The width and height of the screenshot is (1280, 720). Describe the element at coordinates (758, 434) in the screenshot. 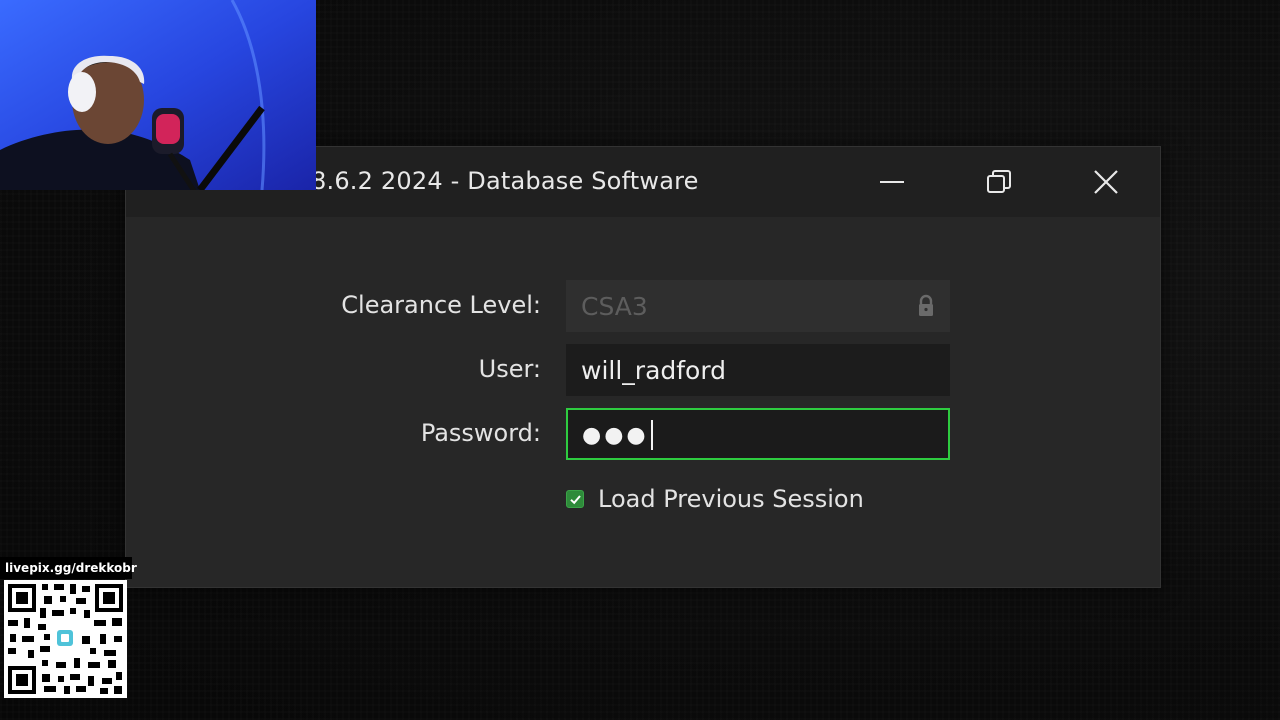

I see `password-field: ●●●` at that location.